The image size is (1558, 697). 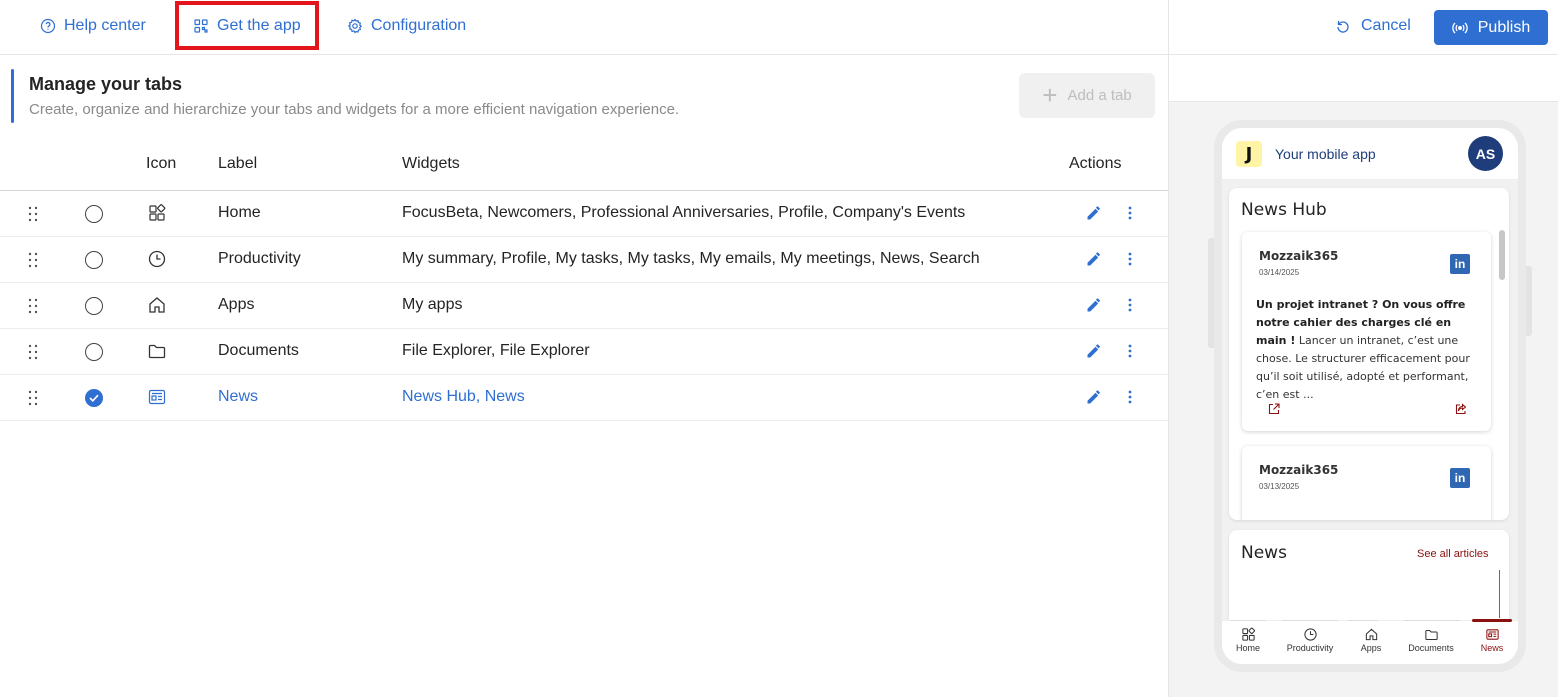 I want to click on app-title: Your mobile app, so click(x=1325, y=154).